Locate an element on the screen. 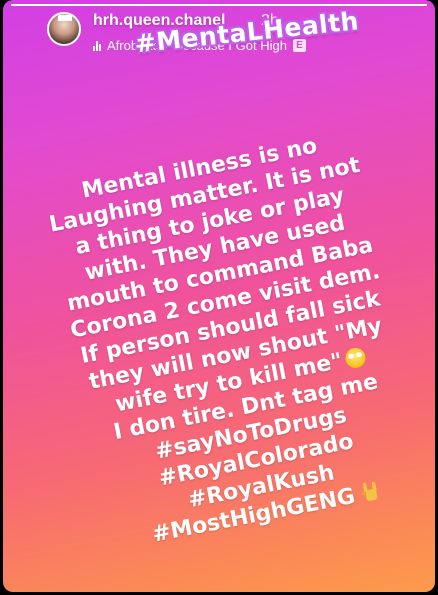  avatar is located at coordinates (64, 29).